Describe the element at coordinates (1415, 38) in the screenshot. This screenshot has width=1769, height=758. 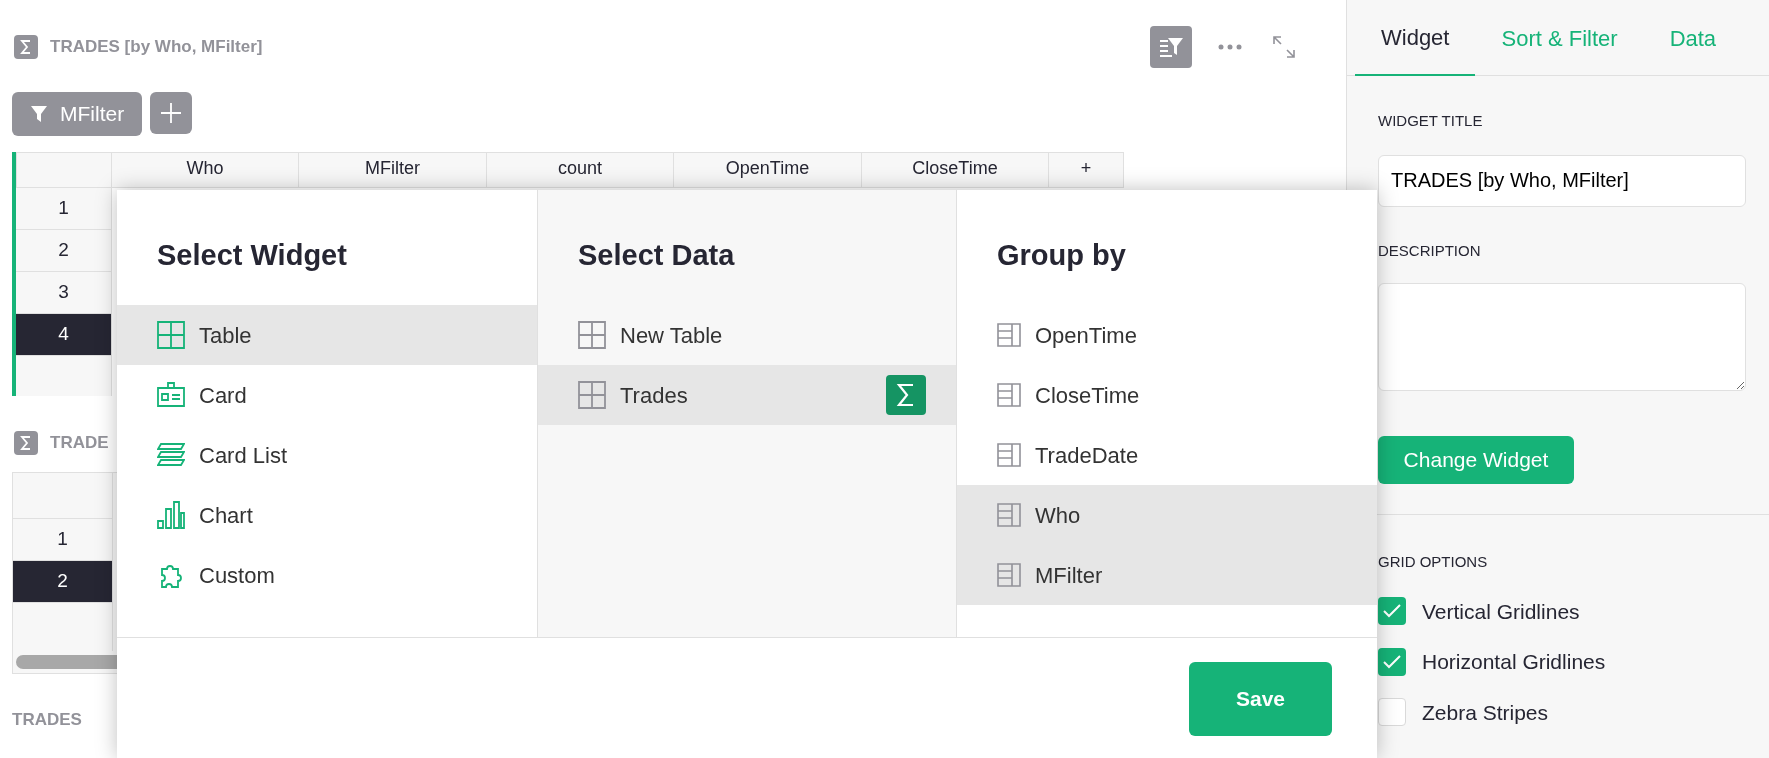
I see `tab: Widget` at that location.